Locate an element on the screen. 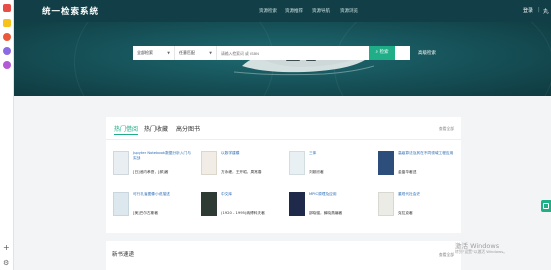 The height and width of the screenshot is (270, 551). feedback-float-button is located at coordinates (546, 206).